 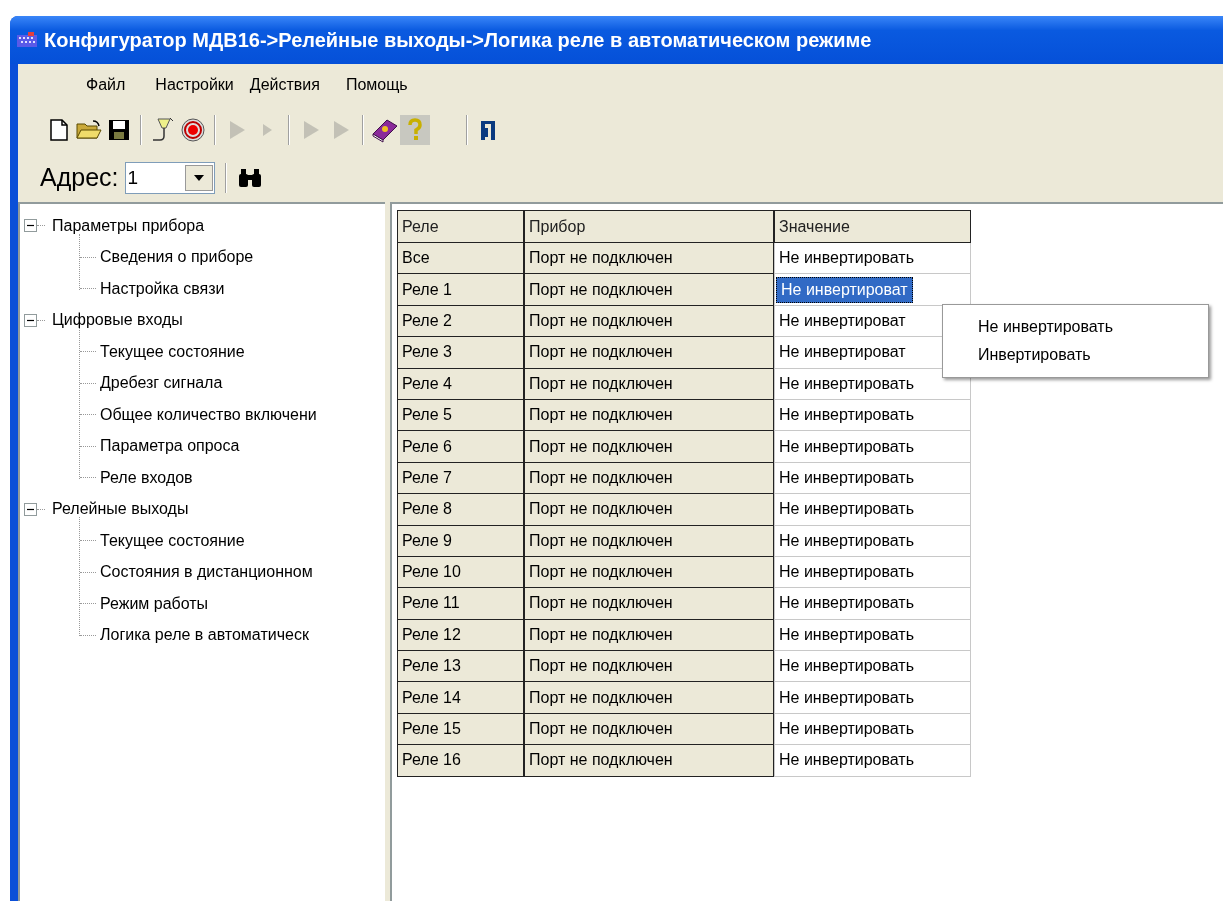 I want to click on table-cell: Реле 4, so click(x=460, y=384).